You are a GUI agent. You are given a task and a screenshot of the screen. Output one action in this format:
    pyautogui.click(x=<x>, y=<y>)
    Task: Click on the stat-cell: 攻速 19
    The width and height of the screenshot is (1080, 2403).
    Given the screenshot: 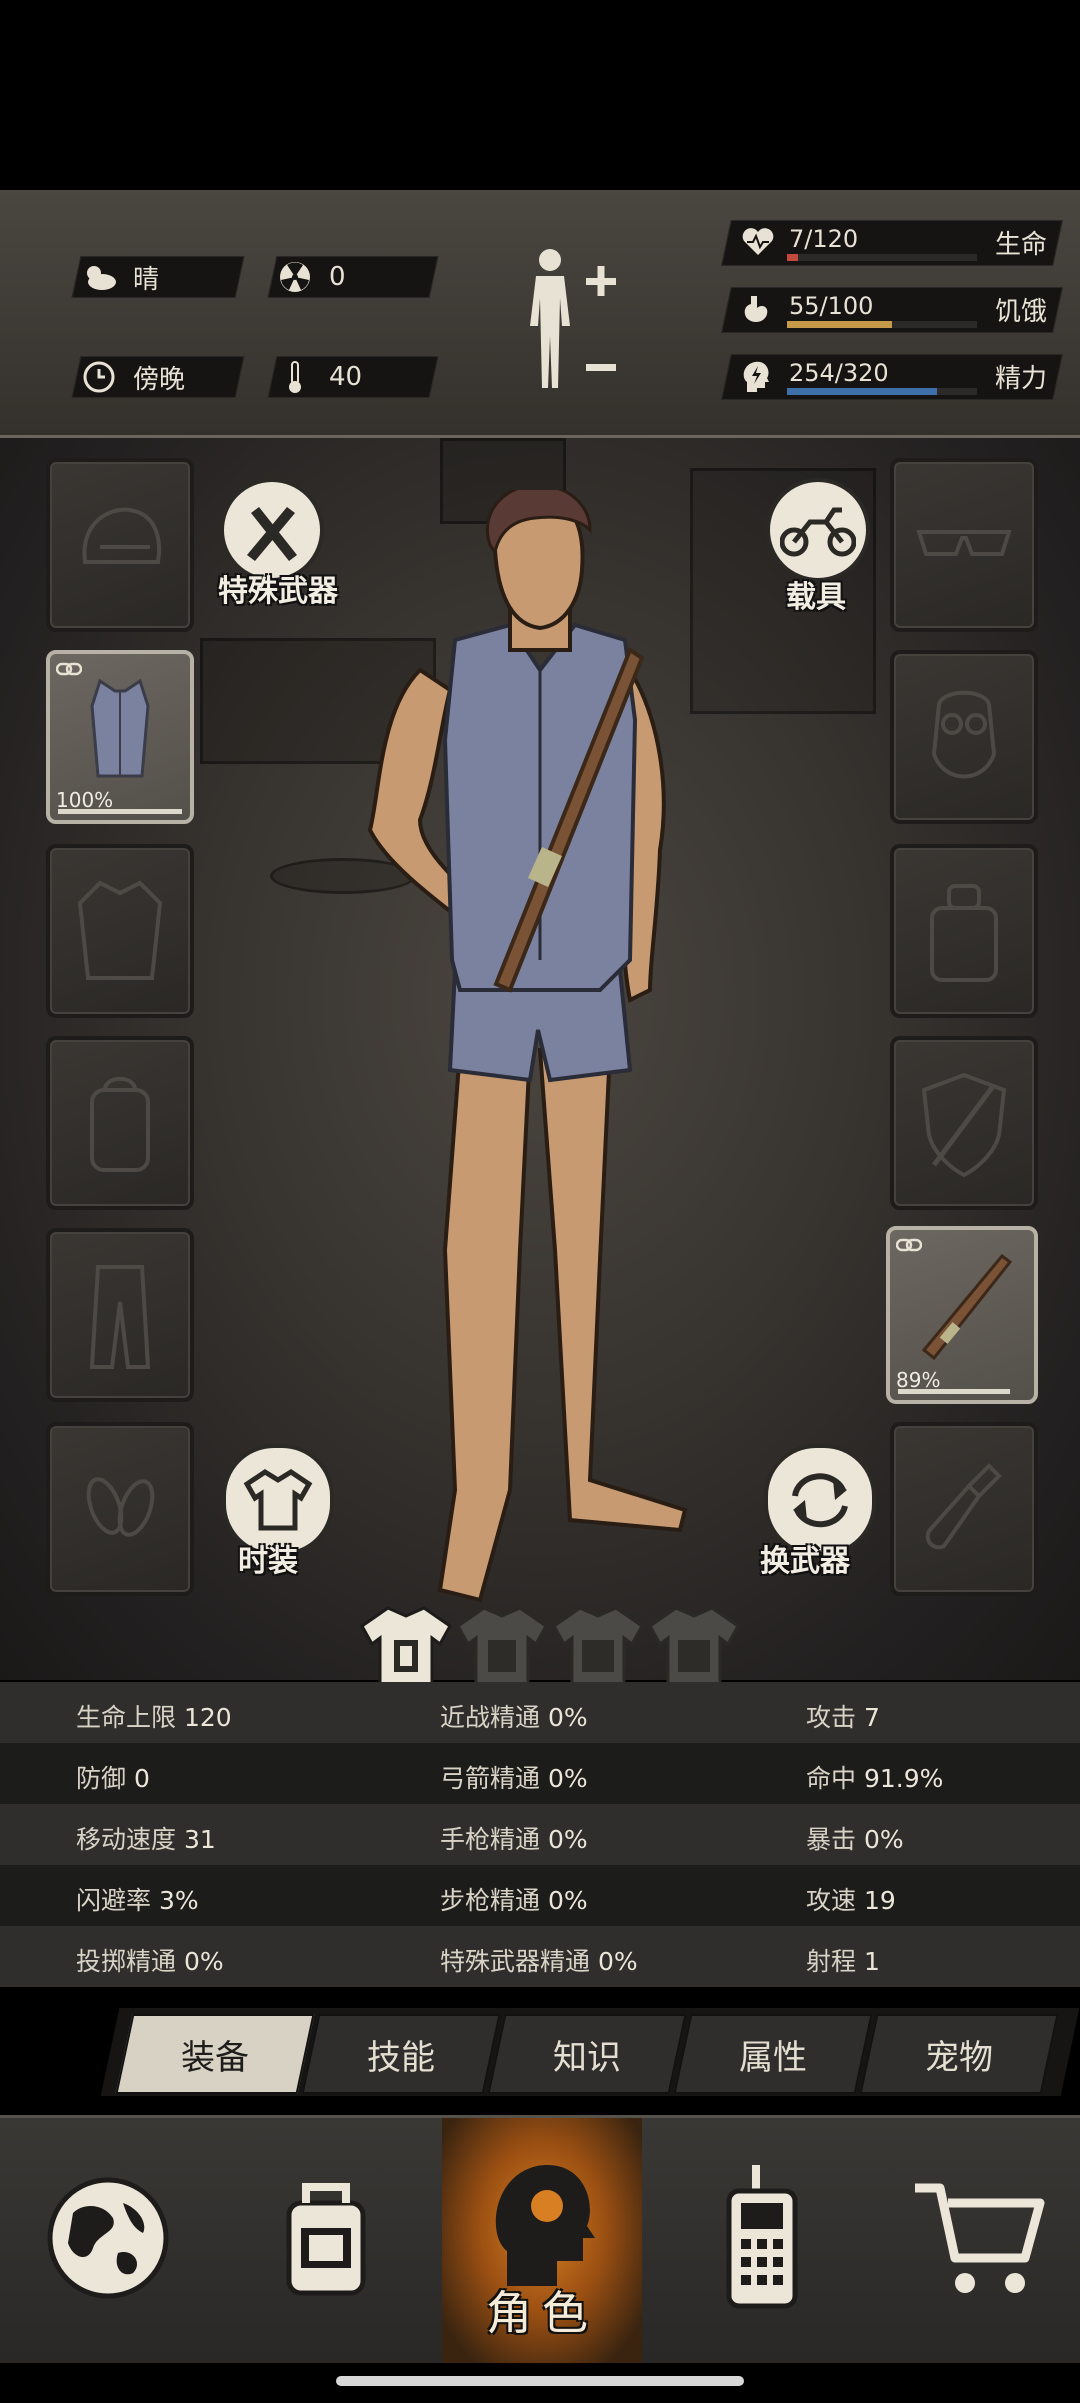 What is the action you would take?
    pyautogui.click(x=851, y=1899)
    